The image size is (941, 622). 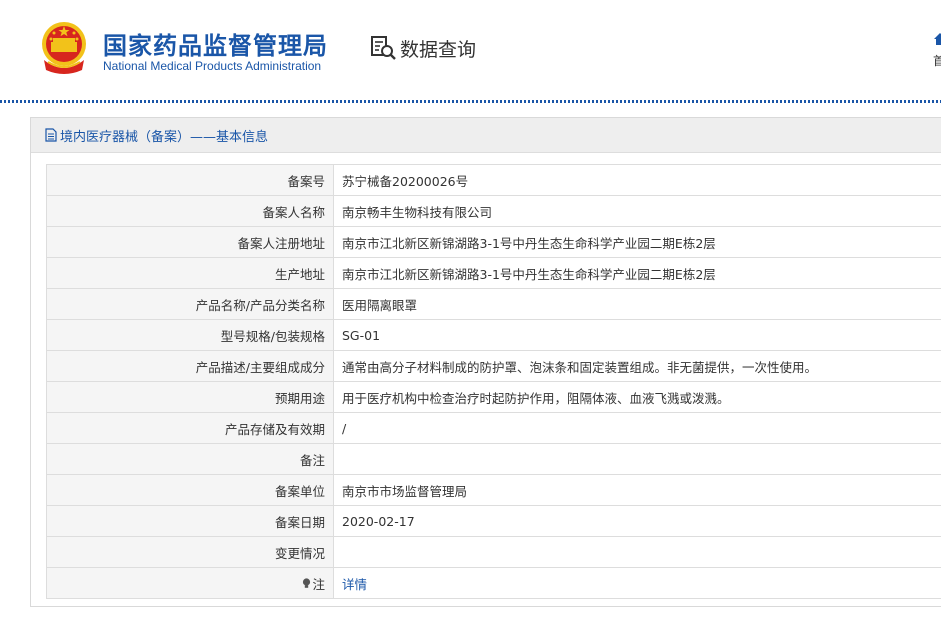 I want to click on site-subtitle: National Medical Products Administration, so click(x=212, y=66).